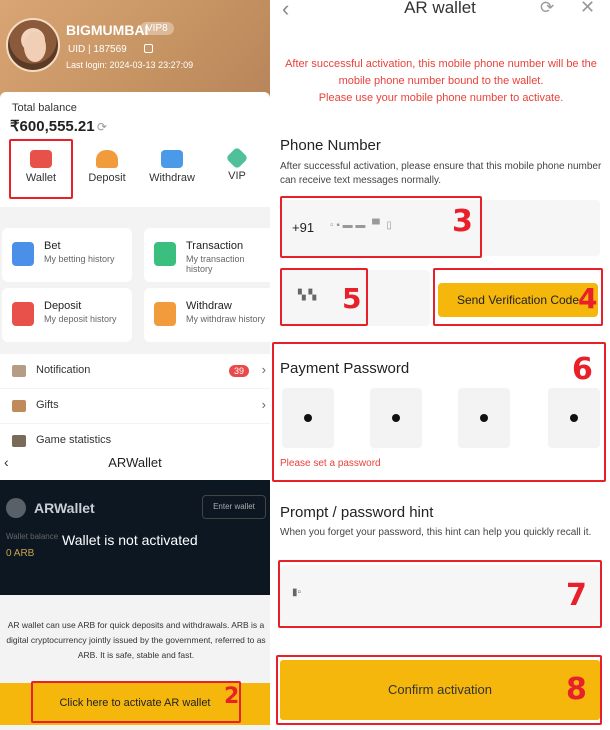  What do you see at coordinates (80, 319) in the screenshot?
I see `history-subtitle: My deposit history` at bounding box center [80, 319].